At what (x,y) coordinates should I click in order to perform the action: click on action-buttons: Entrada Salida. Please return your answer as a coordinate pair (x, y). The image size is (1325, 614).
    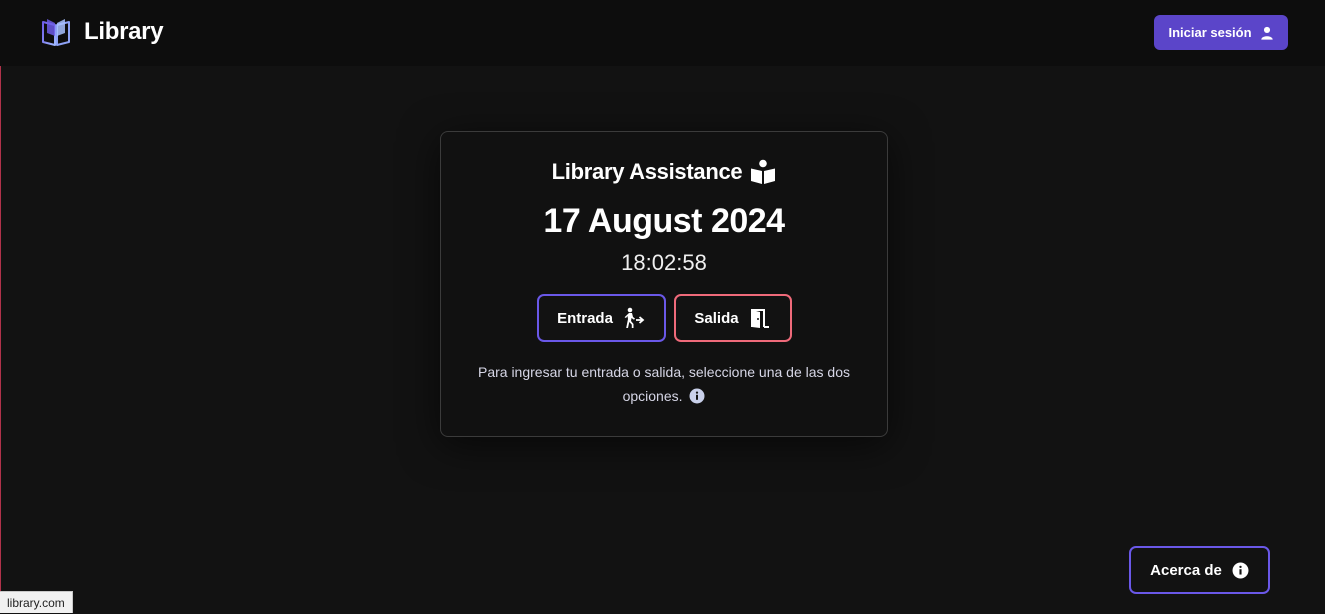
    Looking at the image, I should click on (664, 318).